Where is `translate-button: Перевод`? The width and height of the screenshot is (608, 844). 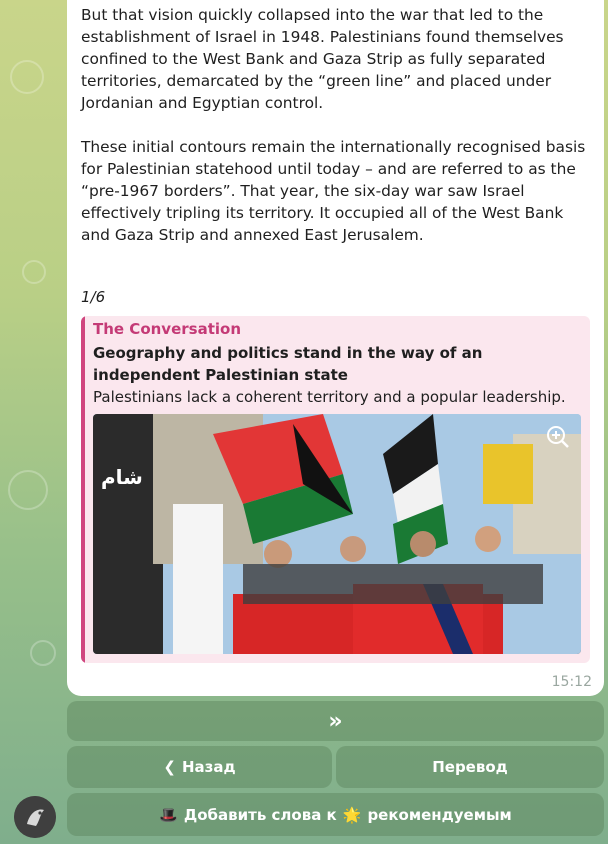
translate-button: Перевод is located at coordinates (470, 767).